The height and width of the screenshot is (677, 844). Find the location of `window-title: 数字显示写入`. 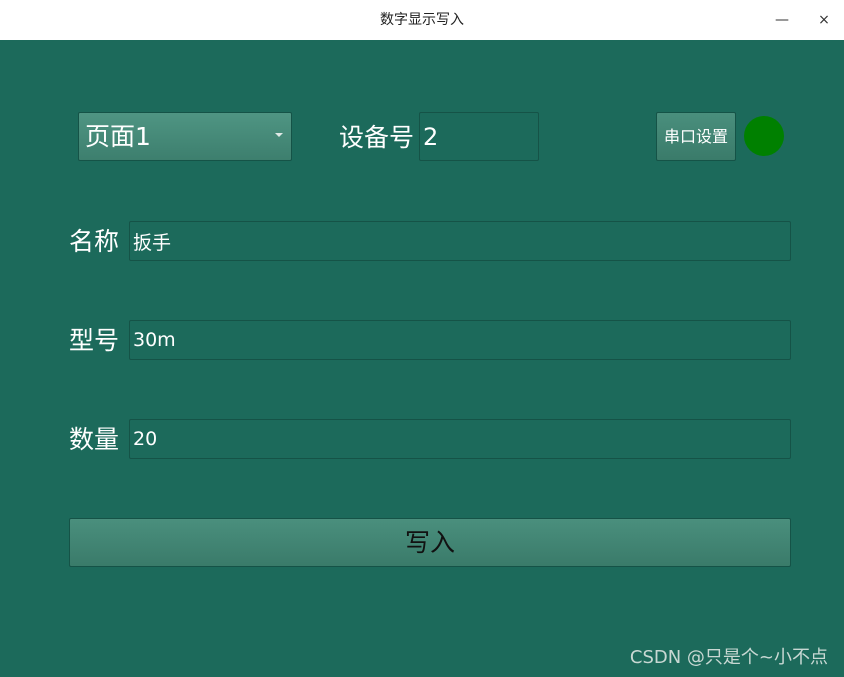

window-title: 数字显示写入 is located at coordinates (422, 20).